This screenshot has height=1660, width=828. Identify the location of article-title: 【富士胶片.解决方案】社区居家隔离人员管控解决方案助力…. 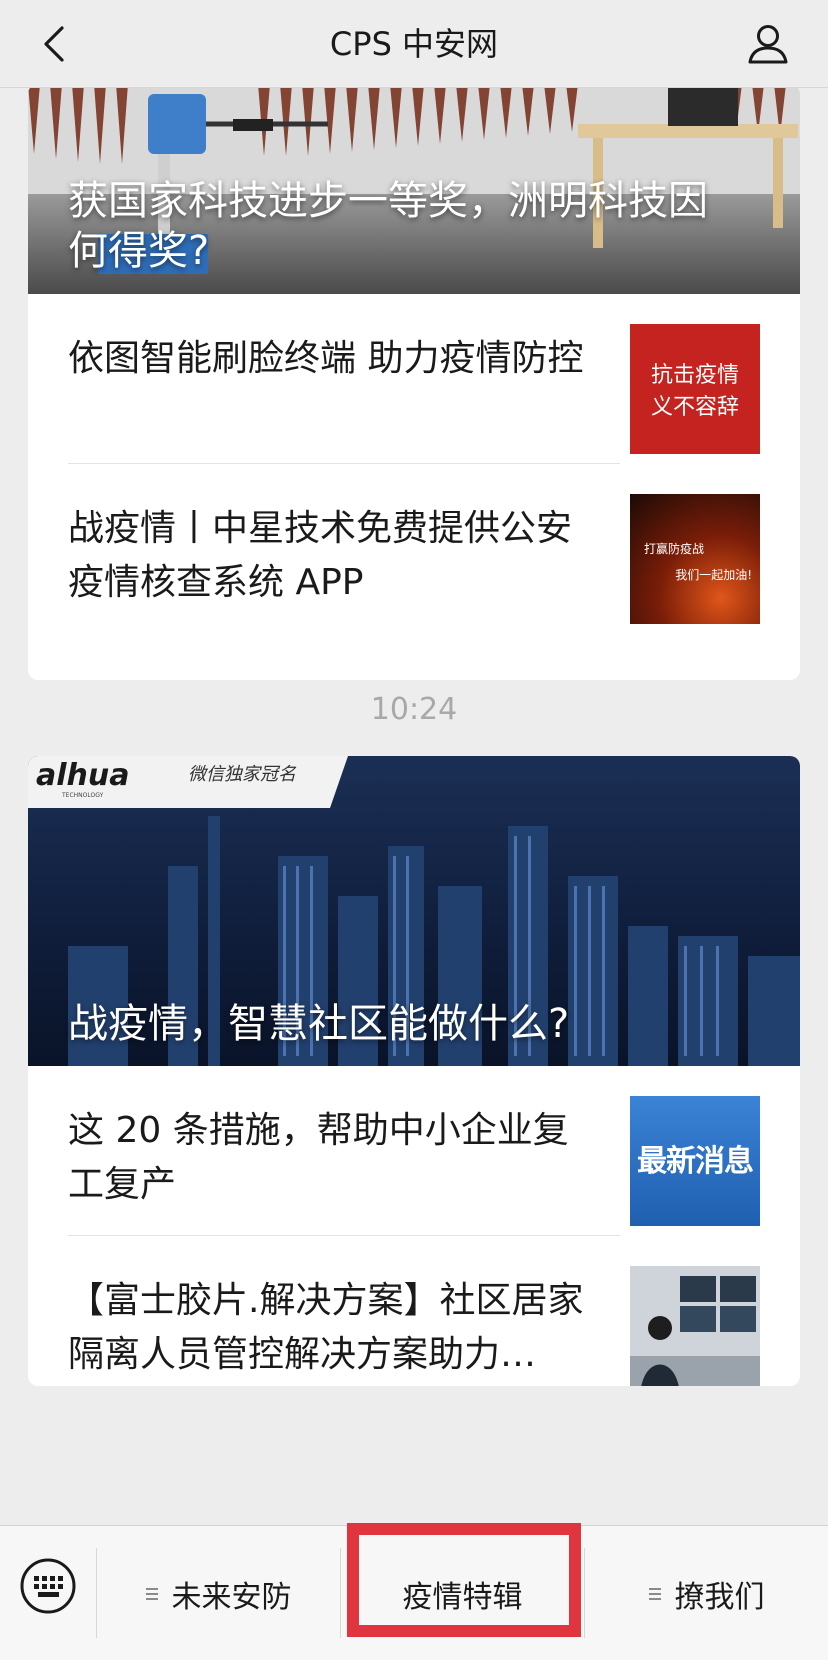
(326, 1327).